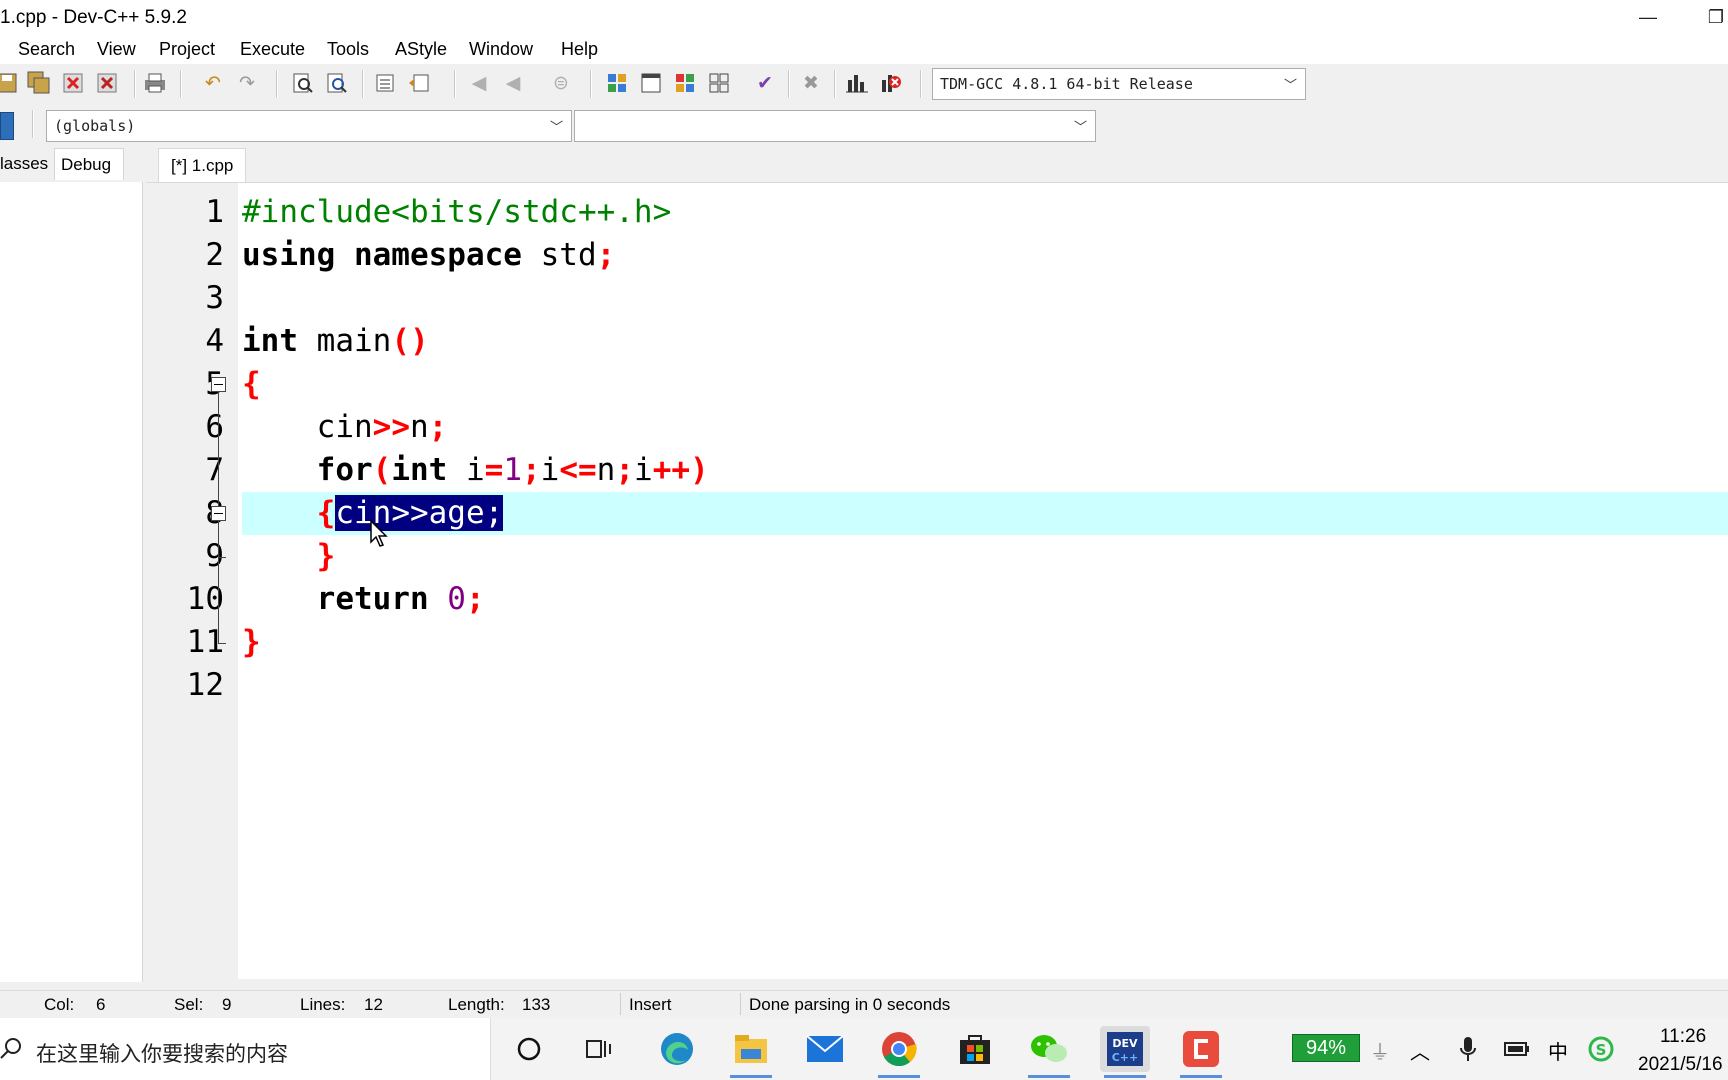 The image size is (1728, 1080). Describe the element at coordinates (382, 470) in the screenshot. I see `symbol: (` at that location.